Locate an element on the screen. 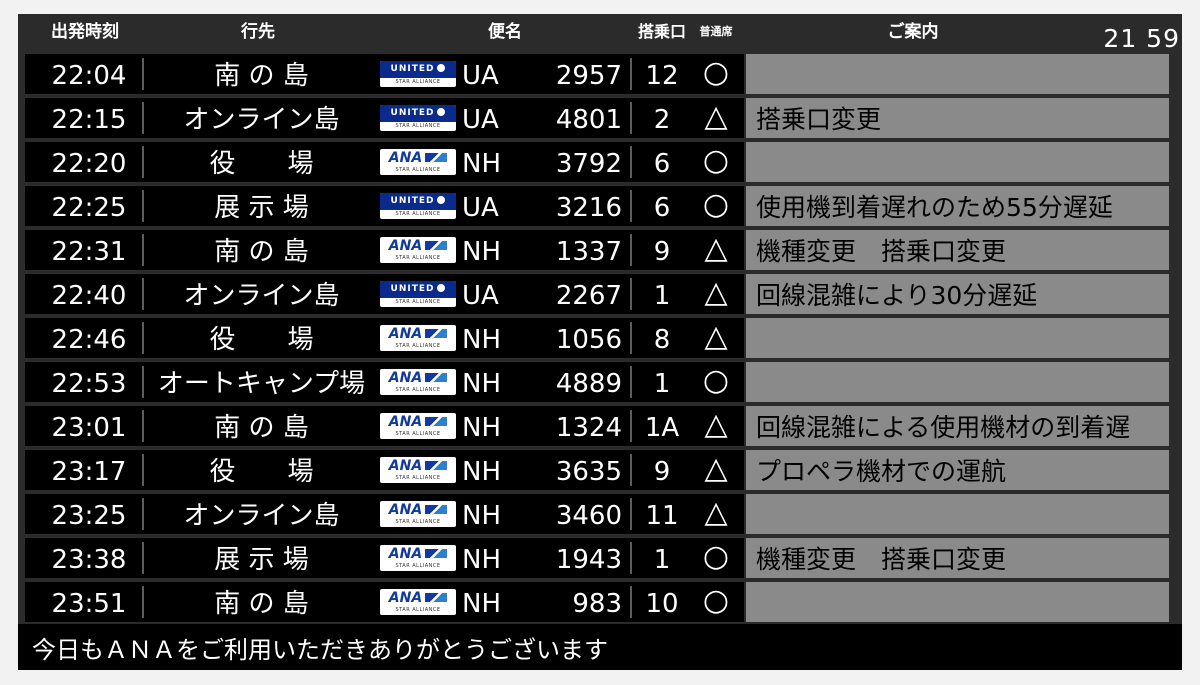  flight-number: 1337 is located at coordinates (588, 252).